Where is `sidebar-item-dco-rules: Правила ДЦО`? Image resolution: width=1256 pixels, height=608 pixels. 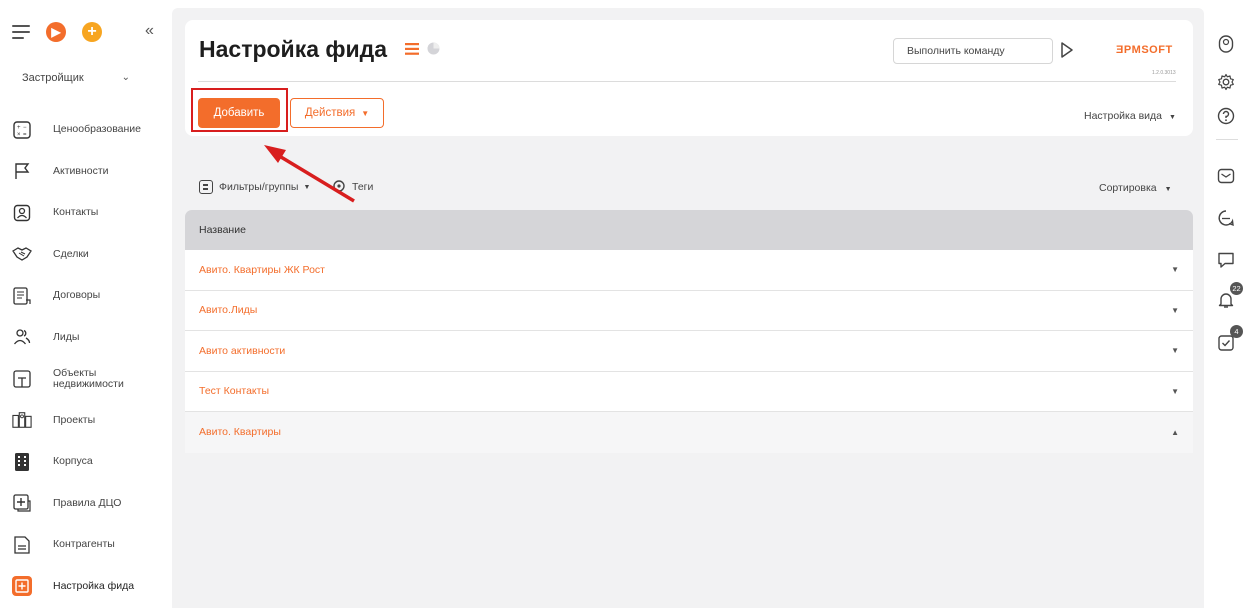
sidebar-item-dco-rules: Правила ДЦО is located at coordinates (86, 504).